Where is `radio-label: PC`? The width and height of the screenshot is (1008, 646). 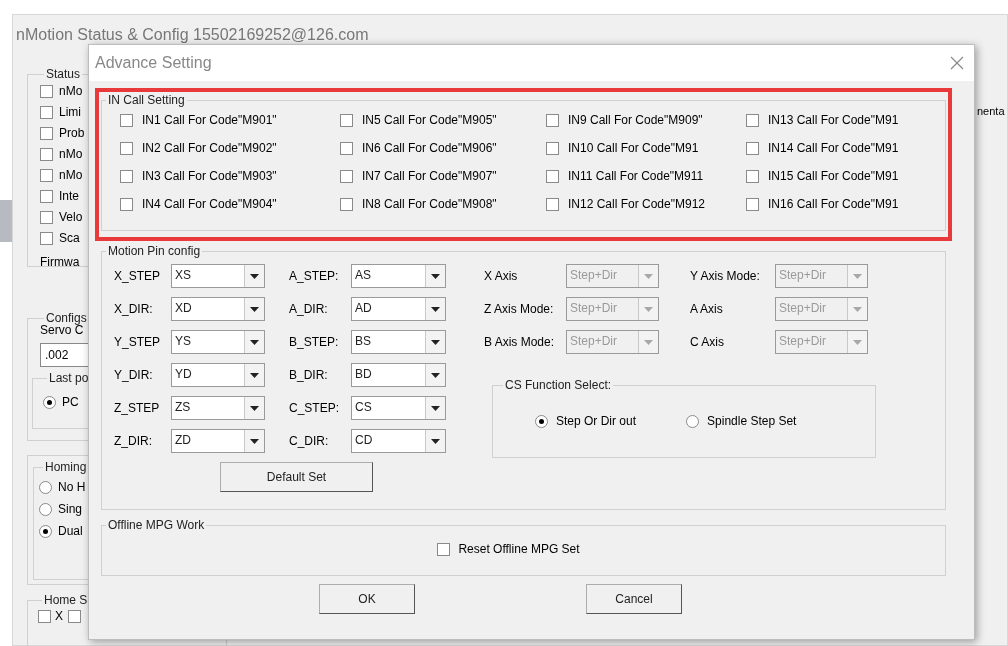
radio-label: PC is located at coordinates (70, 402).